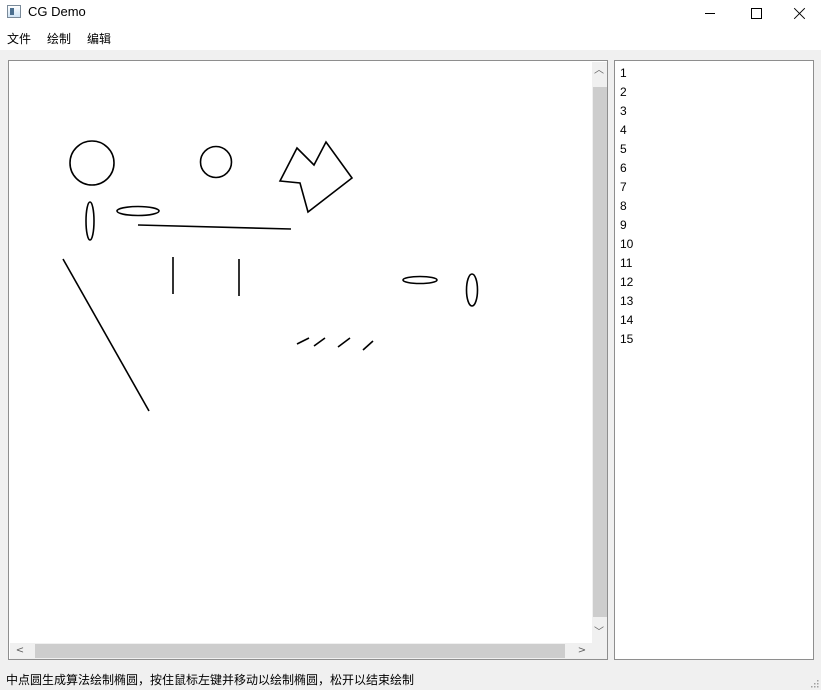 The image size is (821, 690). What do you see at coordinates (410, 38) in the screenshot?
I see `menu-bar: 文件 绘制 编辑` at bounding box center [410, 38].